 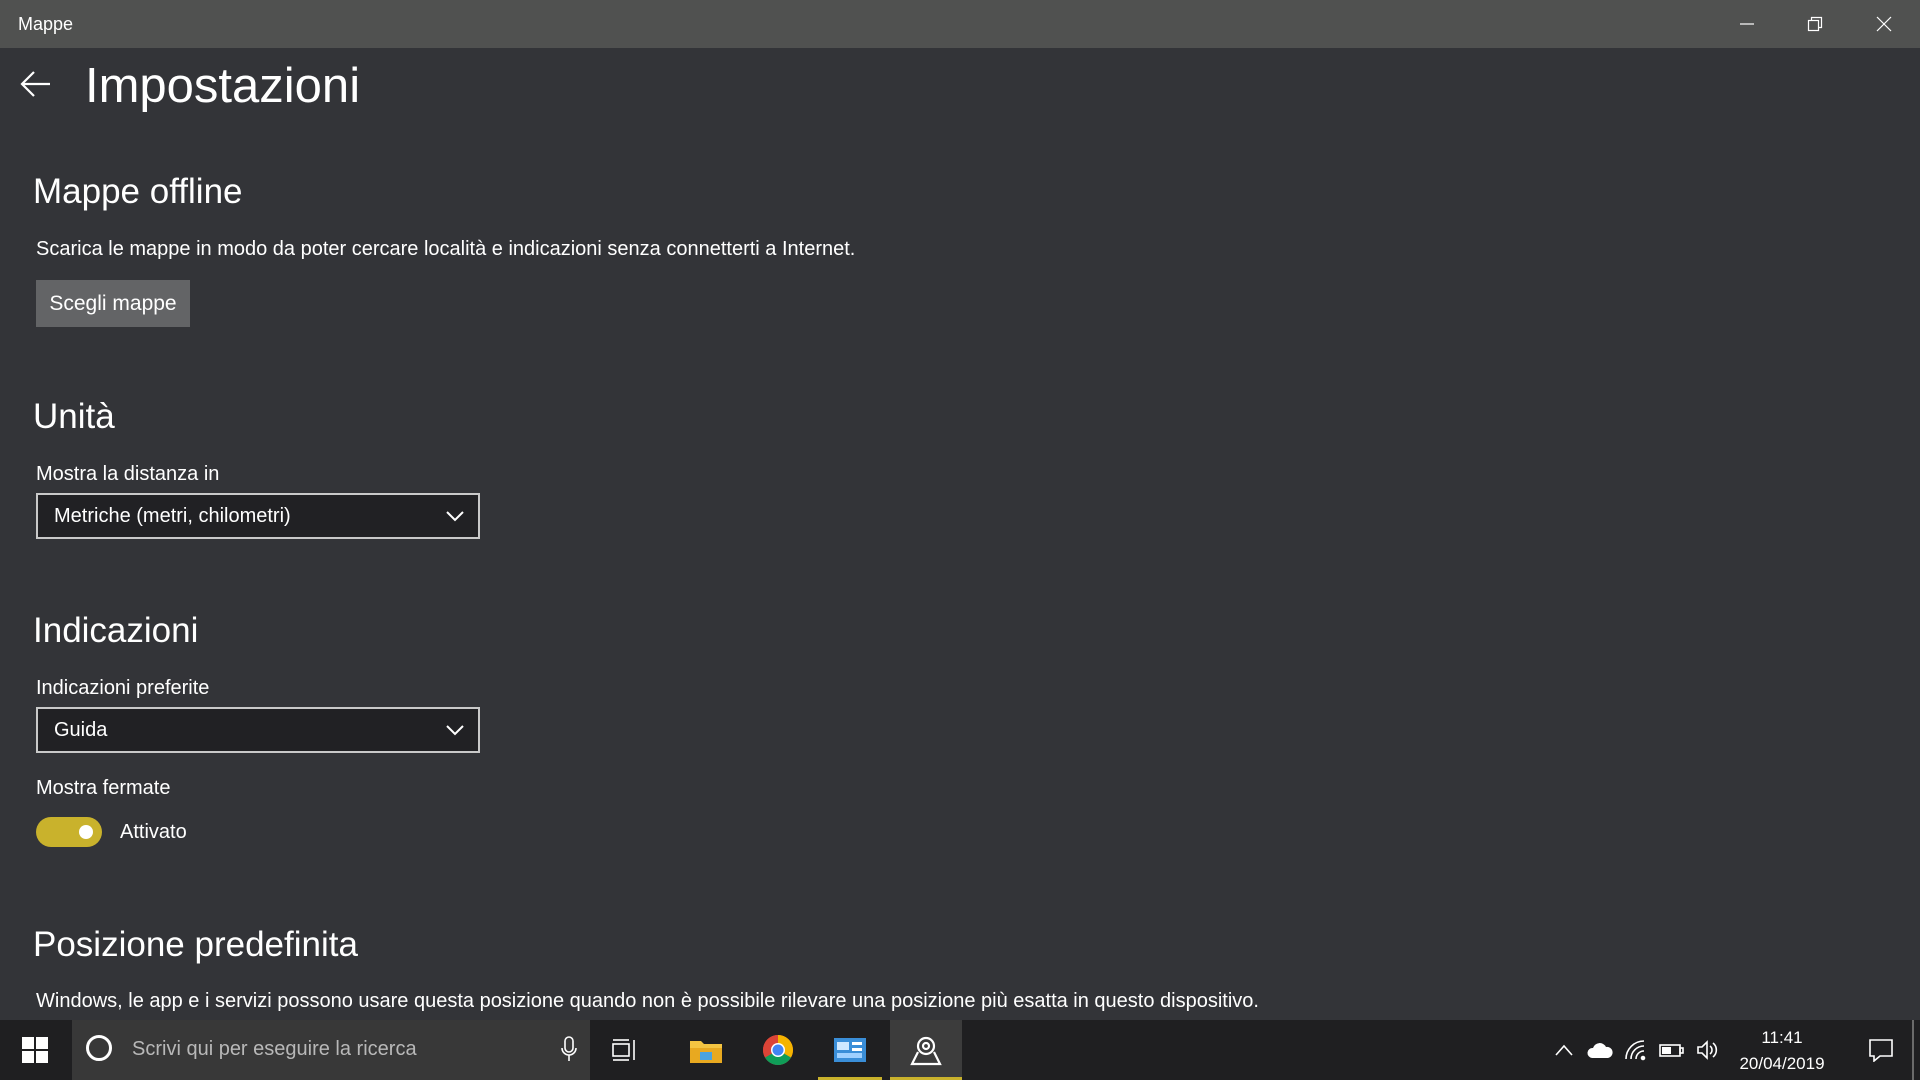 I want to click on distance-unit-dropdown: Metriche (metri, chilometri), so click(x=258, y=516).